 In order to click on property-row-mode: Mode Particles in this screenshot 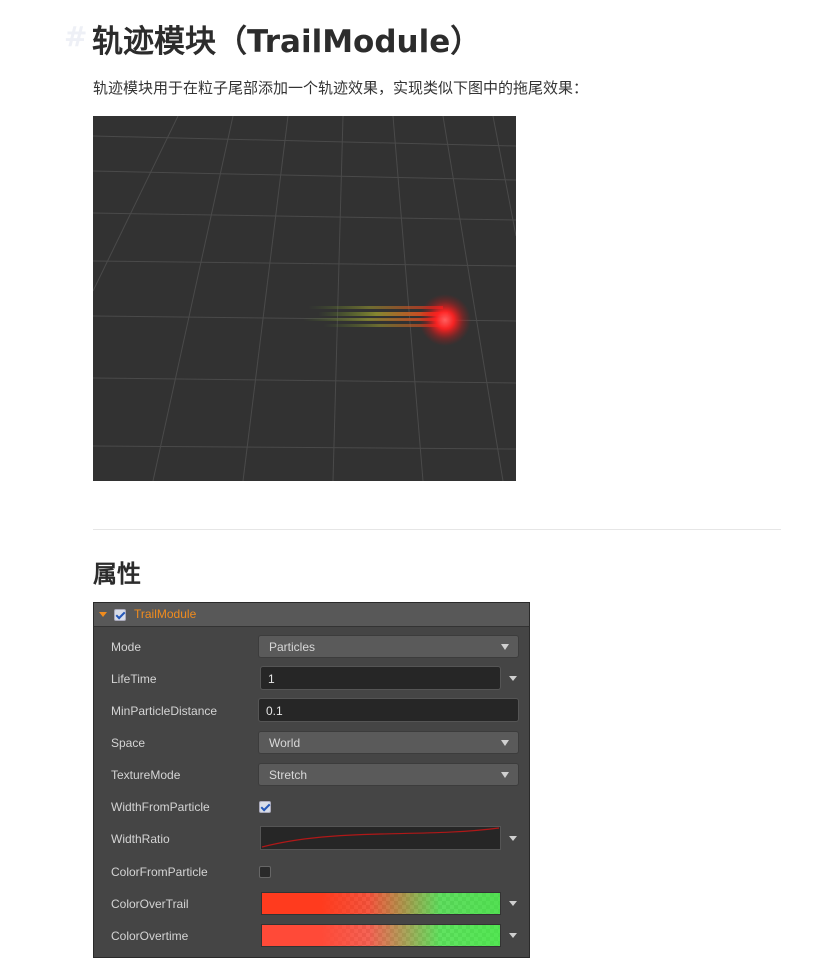, I will do `click(311, 647)`.